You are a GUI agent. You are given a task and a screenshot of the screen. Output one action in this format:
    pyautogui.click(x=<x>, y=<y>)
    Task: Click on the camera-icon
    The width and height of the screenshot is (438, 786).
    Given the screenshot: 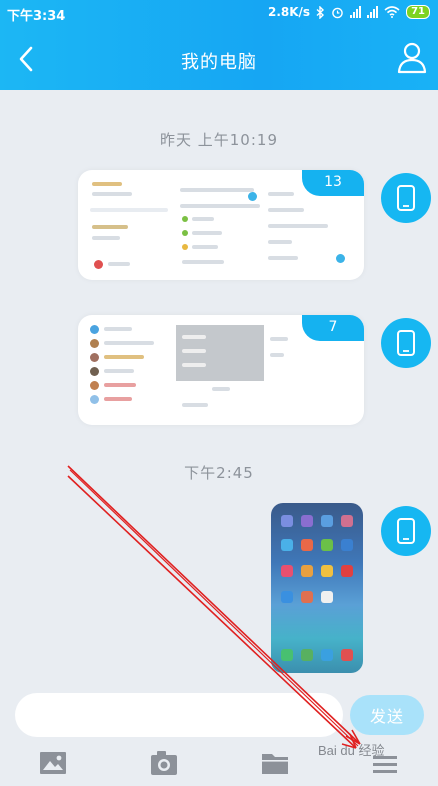 What is the action you would take?
    pyautogui.click(x=164, y=763)
    